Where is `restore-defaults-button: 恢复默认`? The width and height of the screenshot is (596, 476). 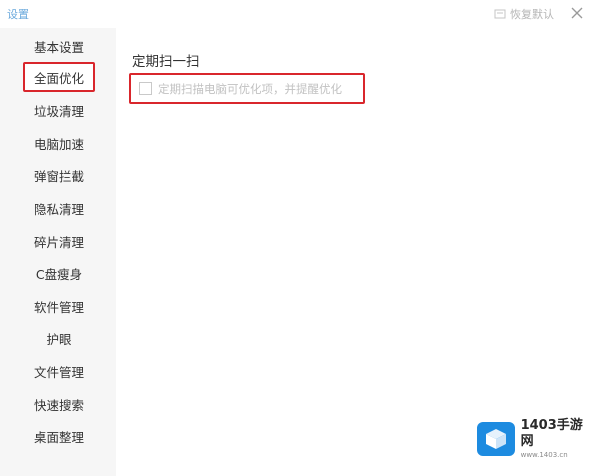 restore-defaults-button: 恢复默认 is located at coordinates (524, 14).